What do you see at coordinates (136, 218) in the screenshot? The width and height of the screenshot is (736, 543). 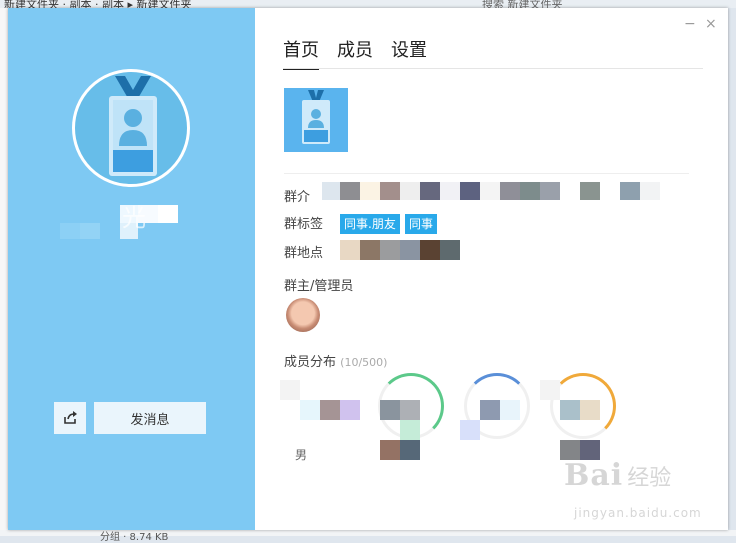 I see `group-name: 光` at bounding box center [136, 218].